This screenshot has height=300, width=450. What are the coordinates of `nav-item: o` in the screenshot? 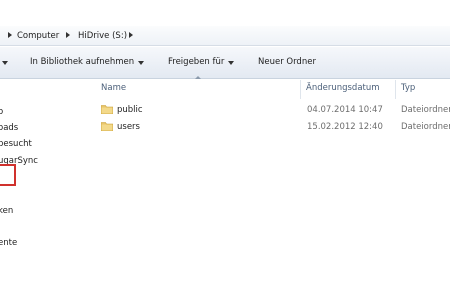 It's located at (1, 112).